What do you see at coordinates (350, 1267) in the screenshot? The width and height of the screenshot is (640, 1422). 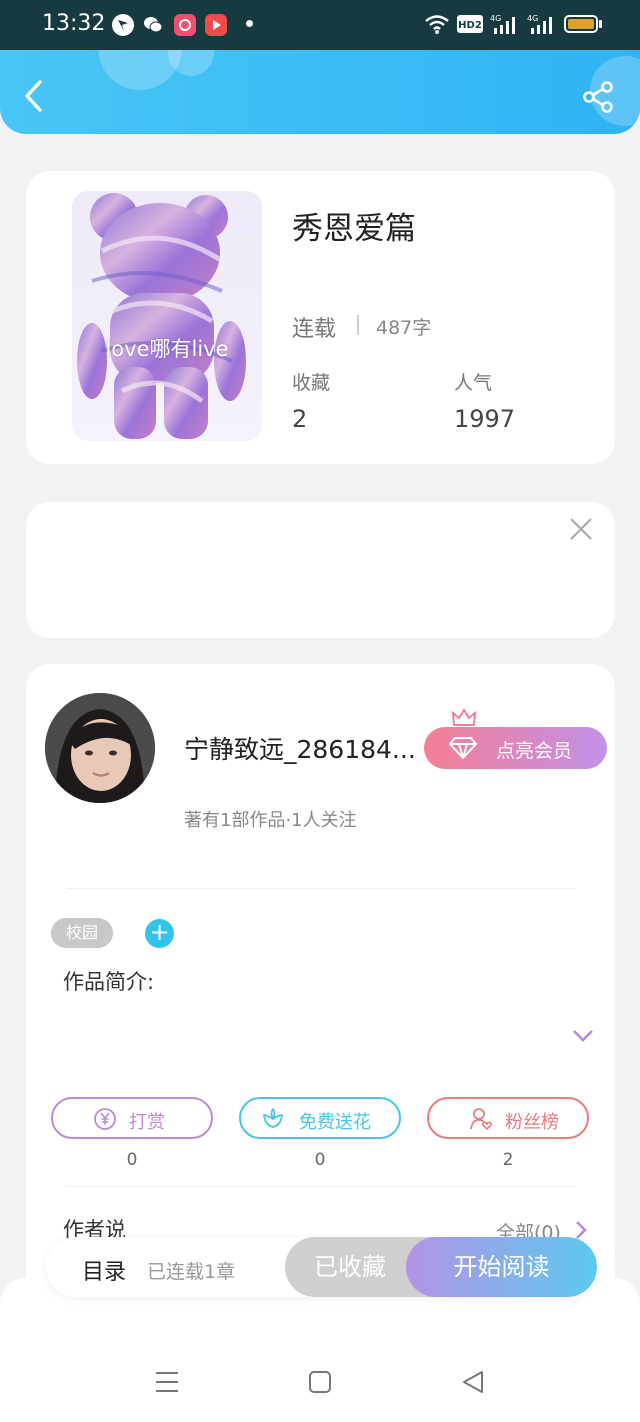 I see `collected-label: 已收藏` at bounding box center [350, 1267].